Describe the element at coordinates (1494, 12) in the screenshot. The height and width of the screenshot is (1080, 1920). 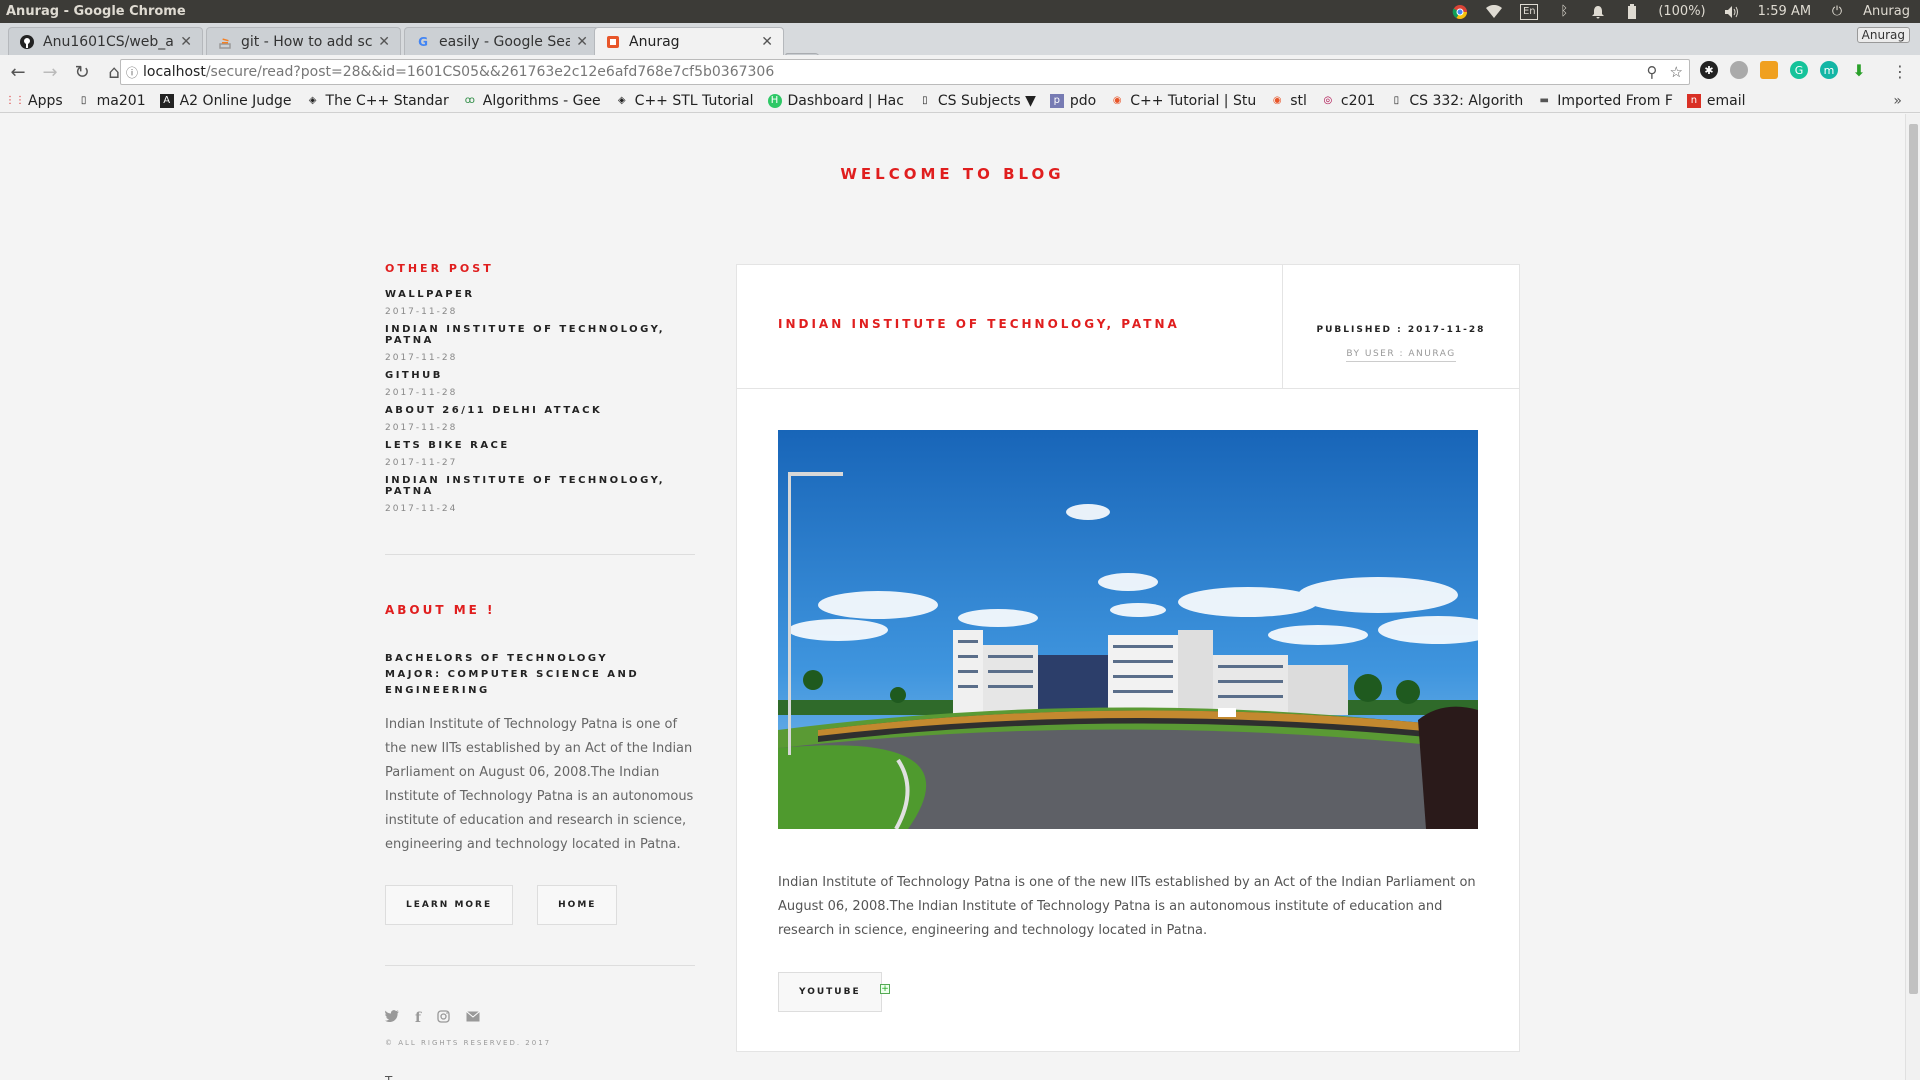
I see `wifi-icon` at that location.